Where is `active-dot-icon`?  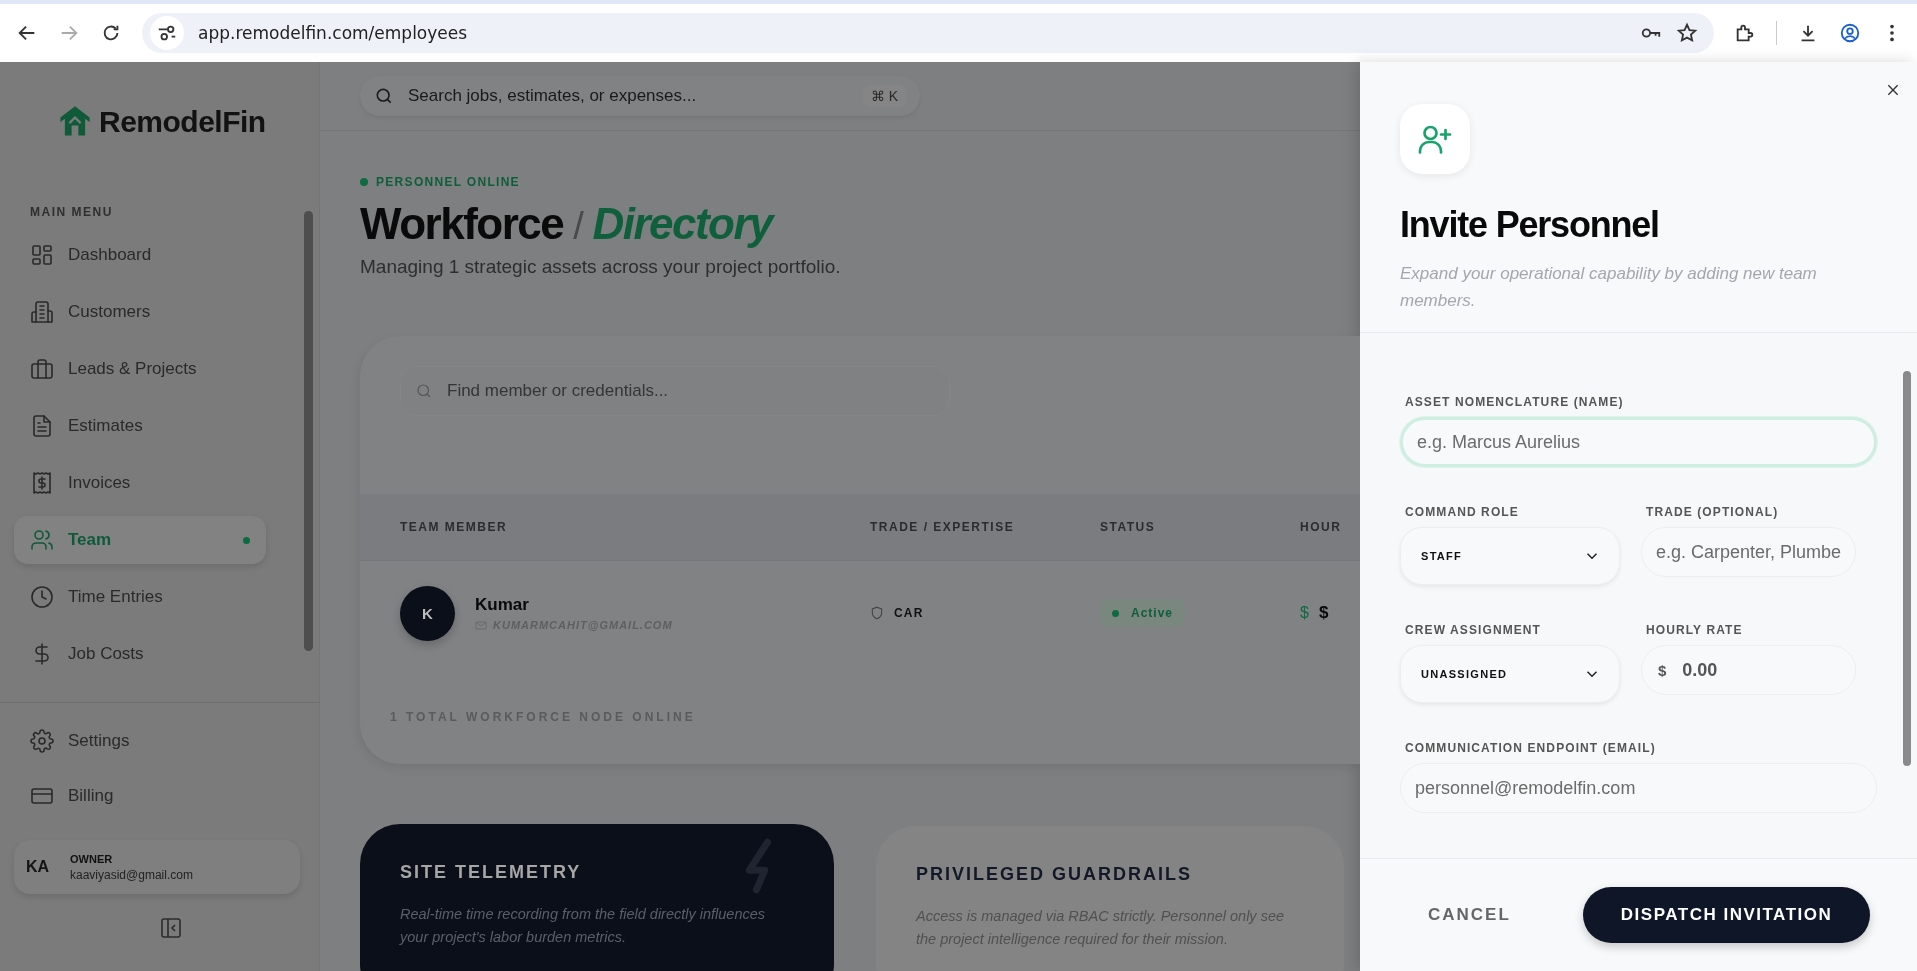 active-dot-icon is located at coordinates (246, 540).